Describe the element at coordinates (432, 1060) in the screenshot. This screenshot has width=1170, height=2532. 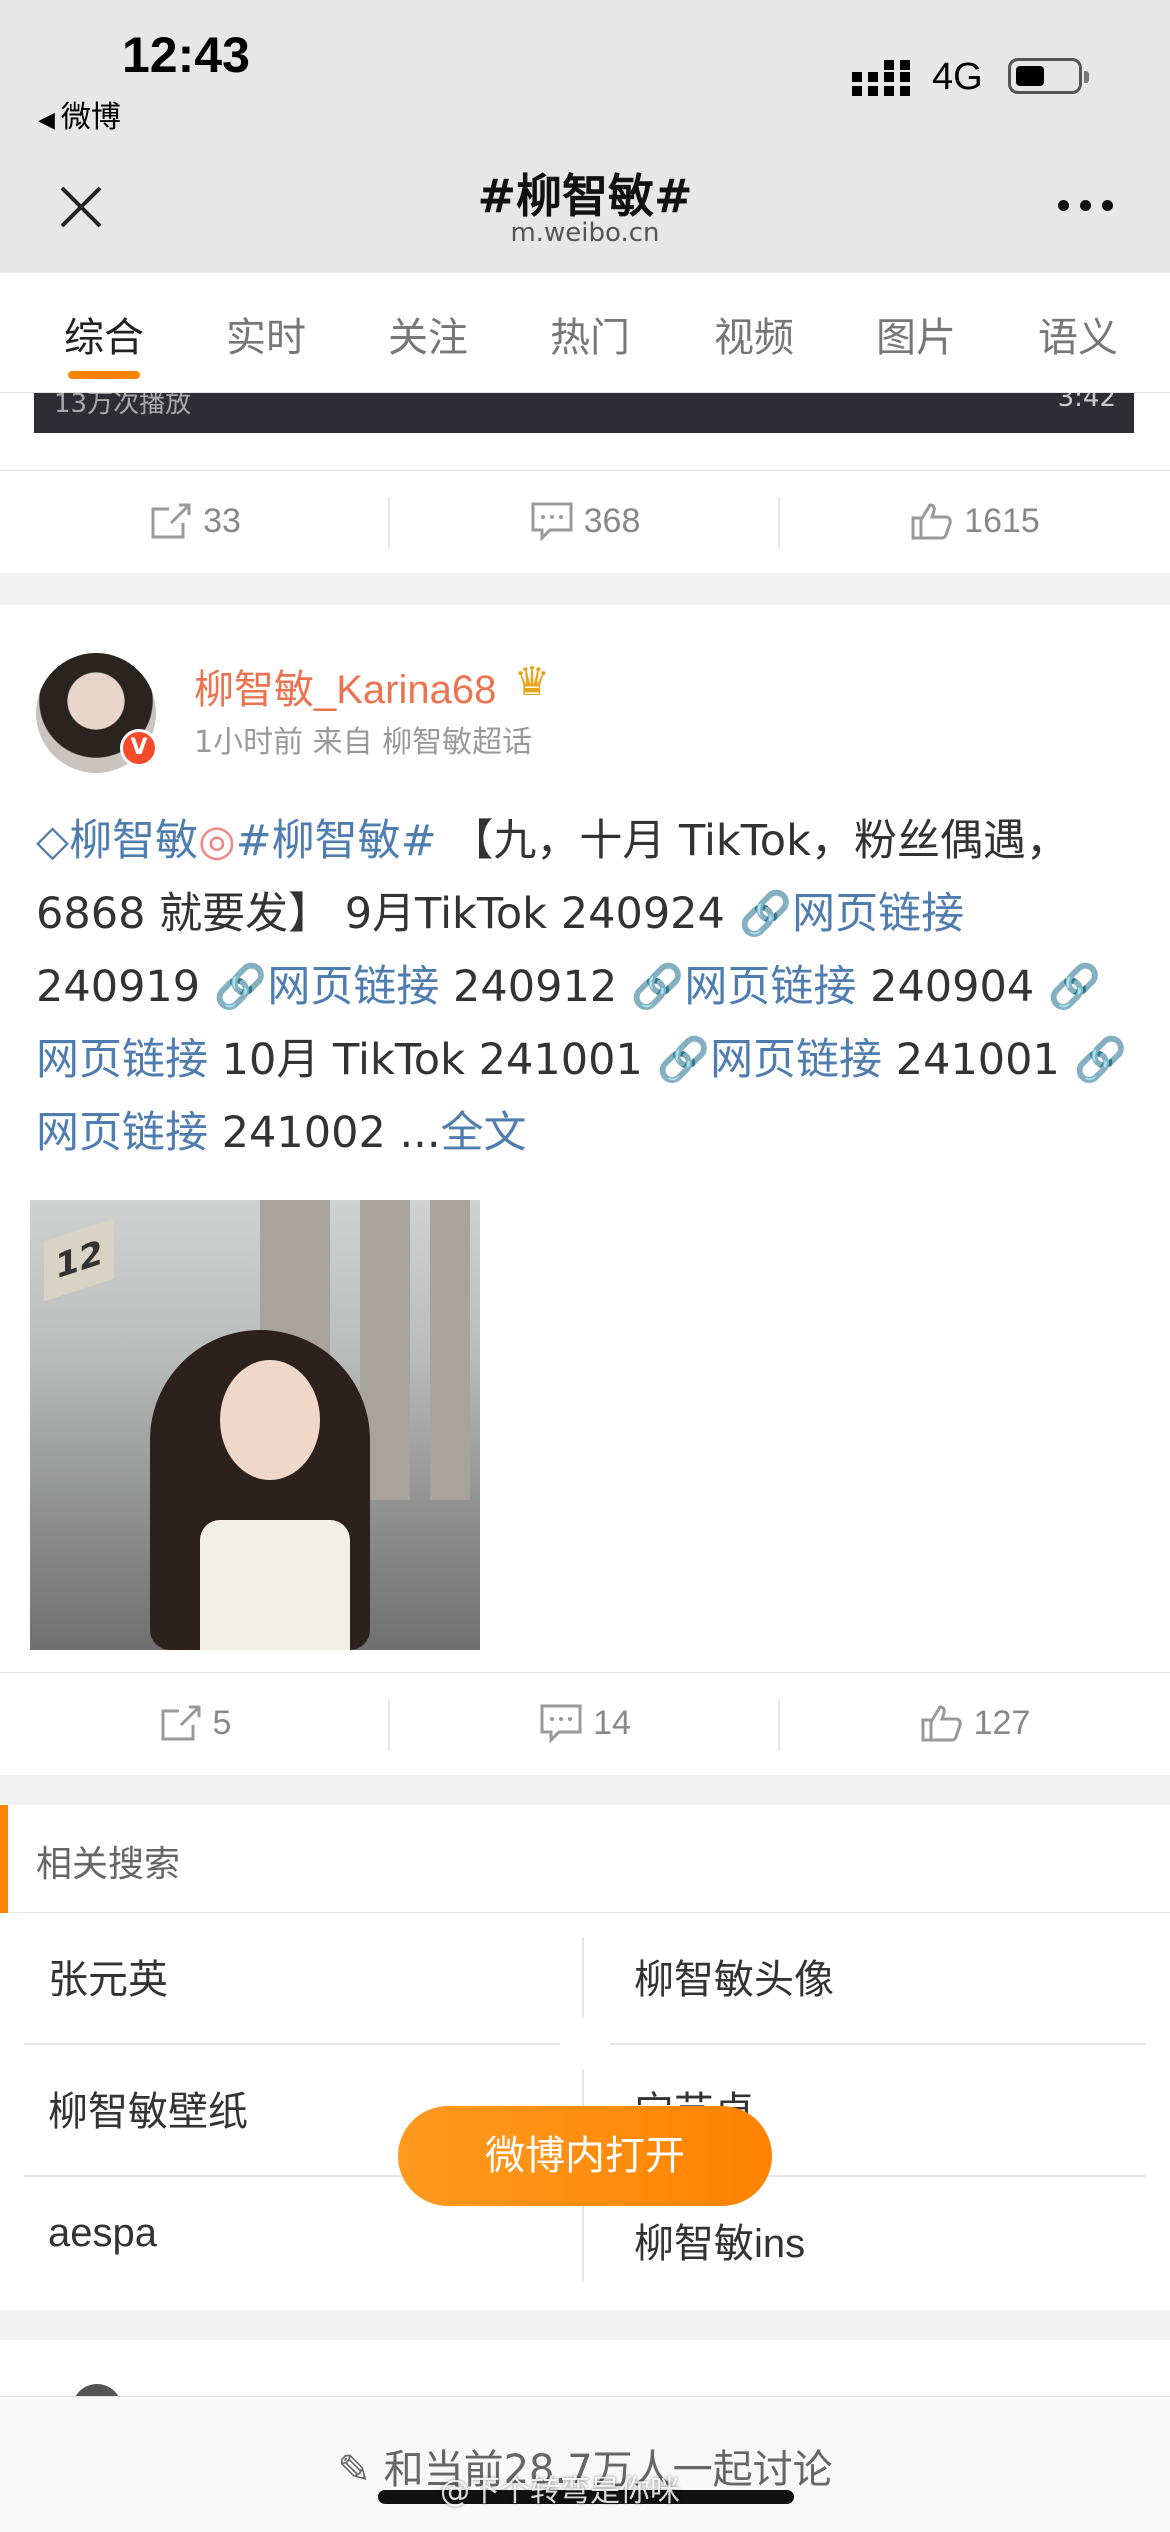
I see `post-body: 10月 TikTok 241001` at that location.